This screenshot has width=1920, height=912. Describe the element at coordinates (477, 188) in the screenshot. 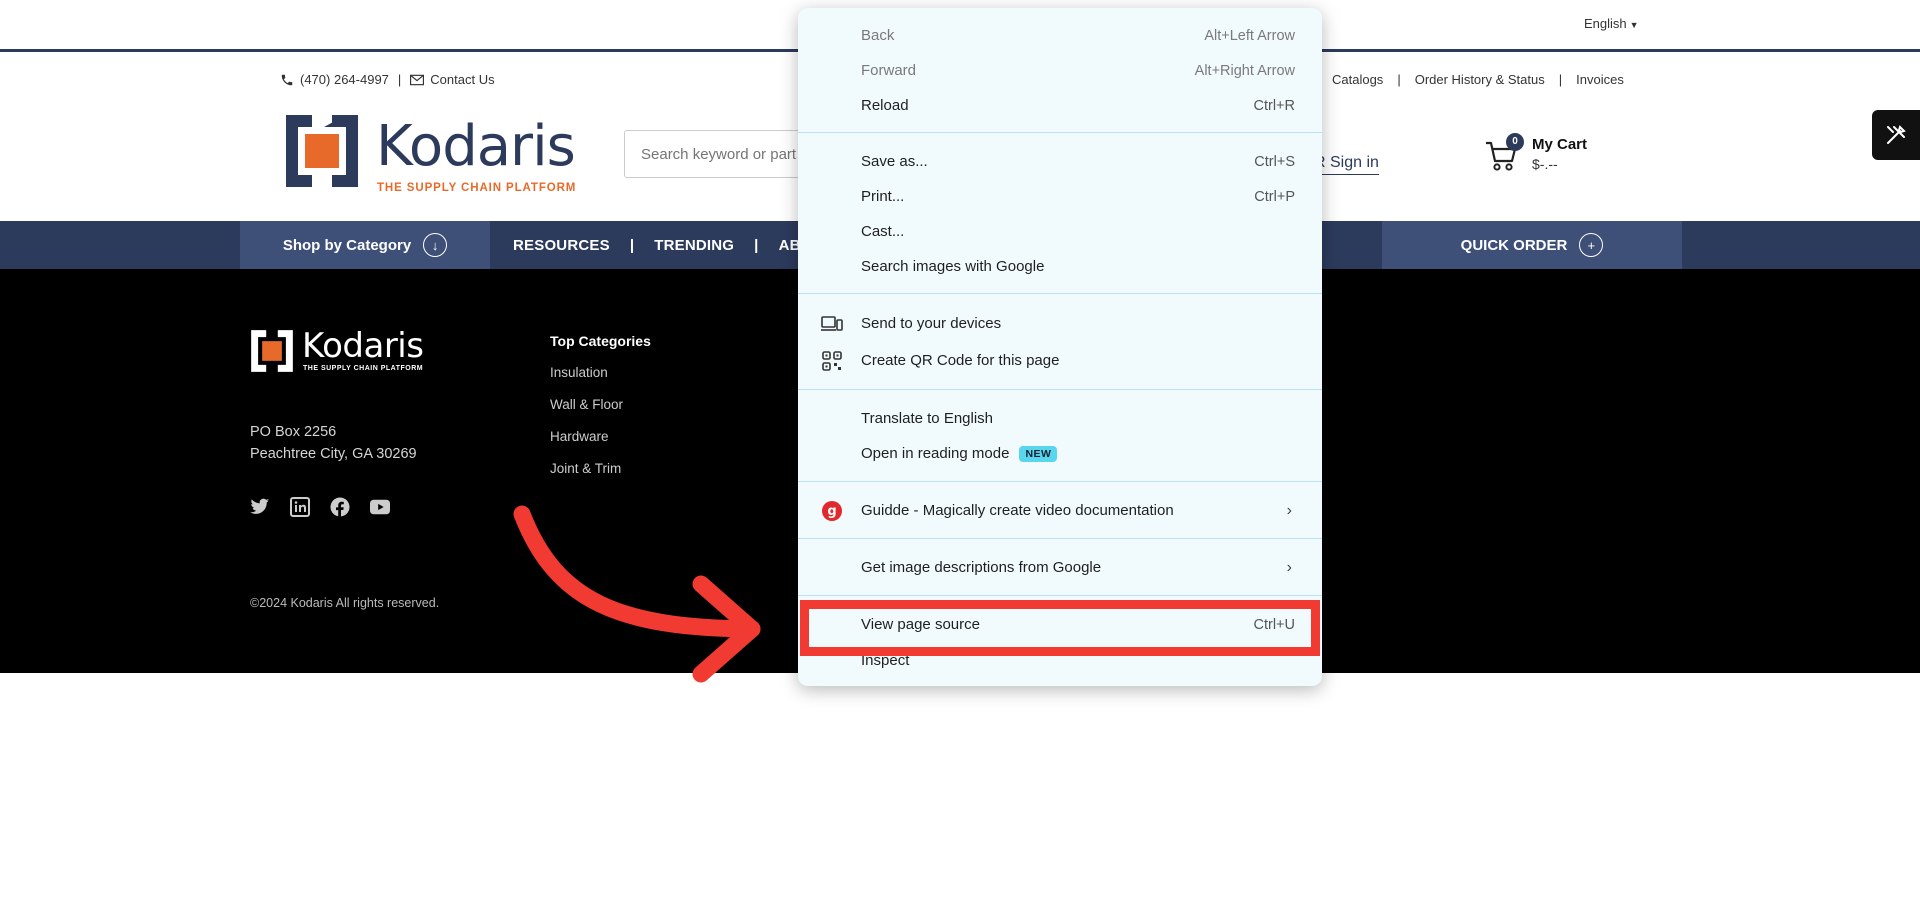

I see `logo-tagline: THE SUPPLY CHAIN PLATFORM` at that location.